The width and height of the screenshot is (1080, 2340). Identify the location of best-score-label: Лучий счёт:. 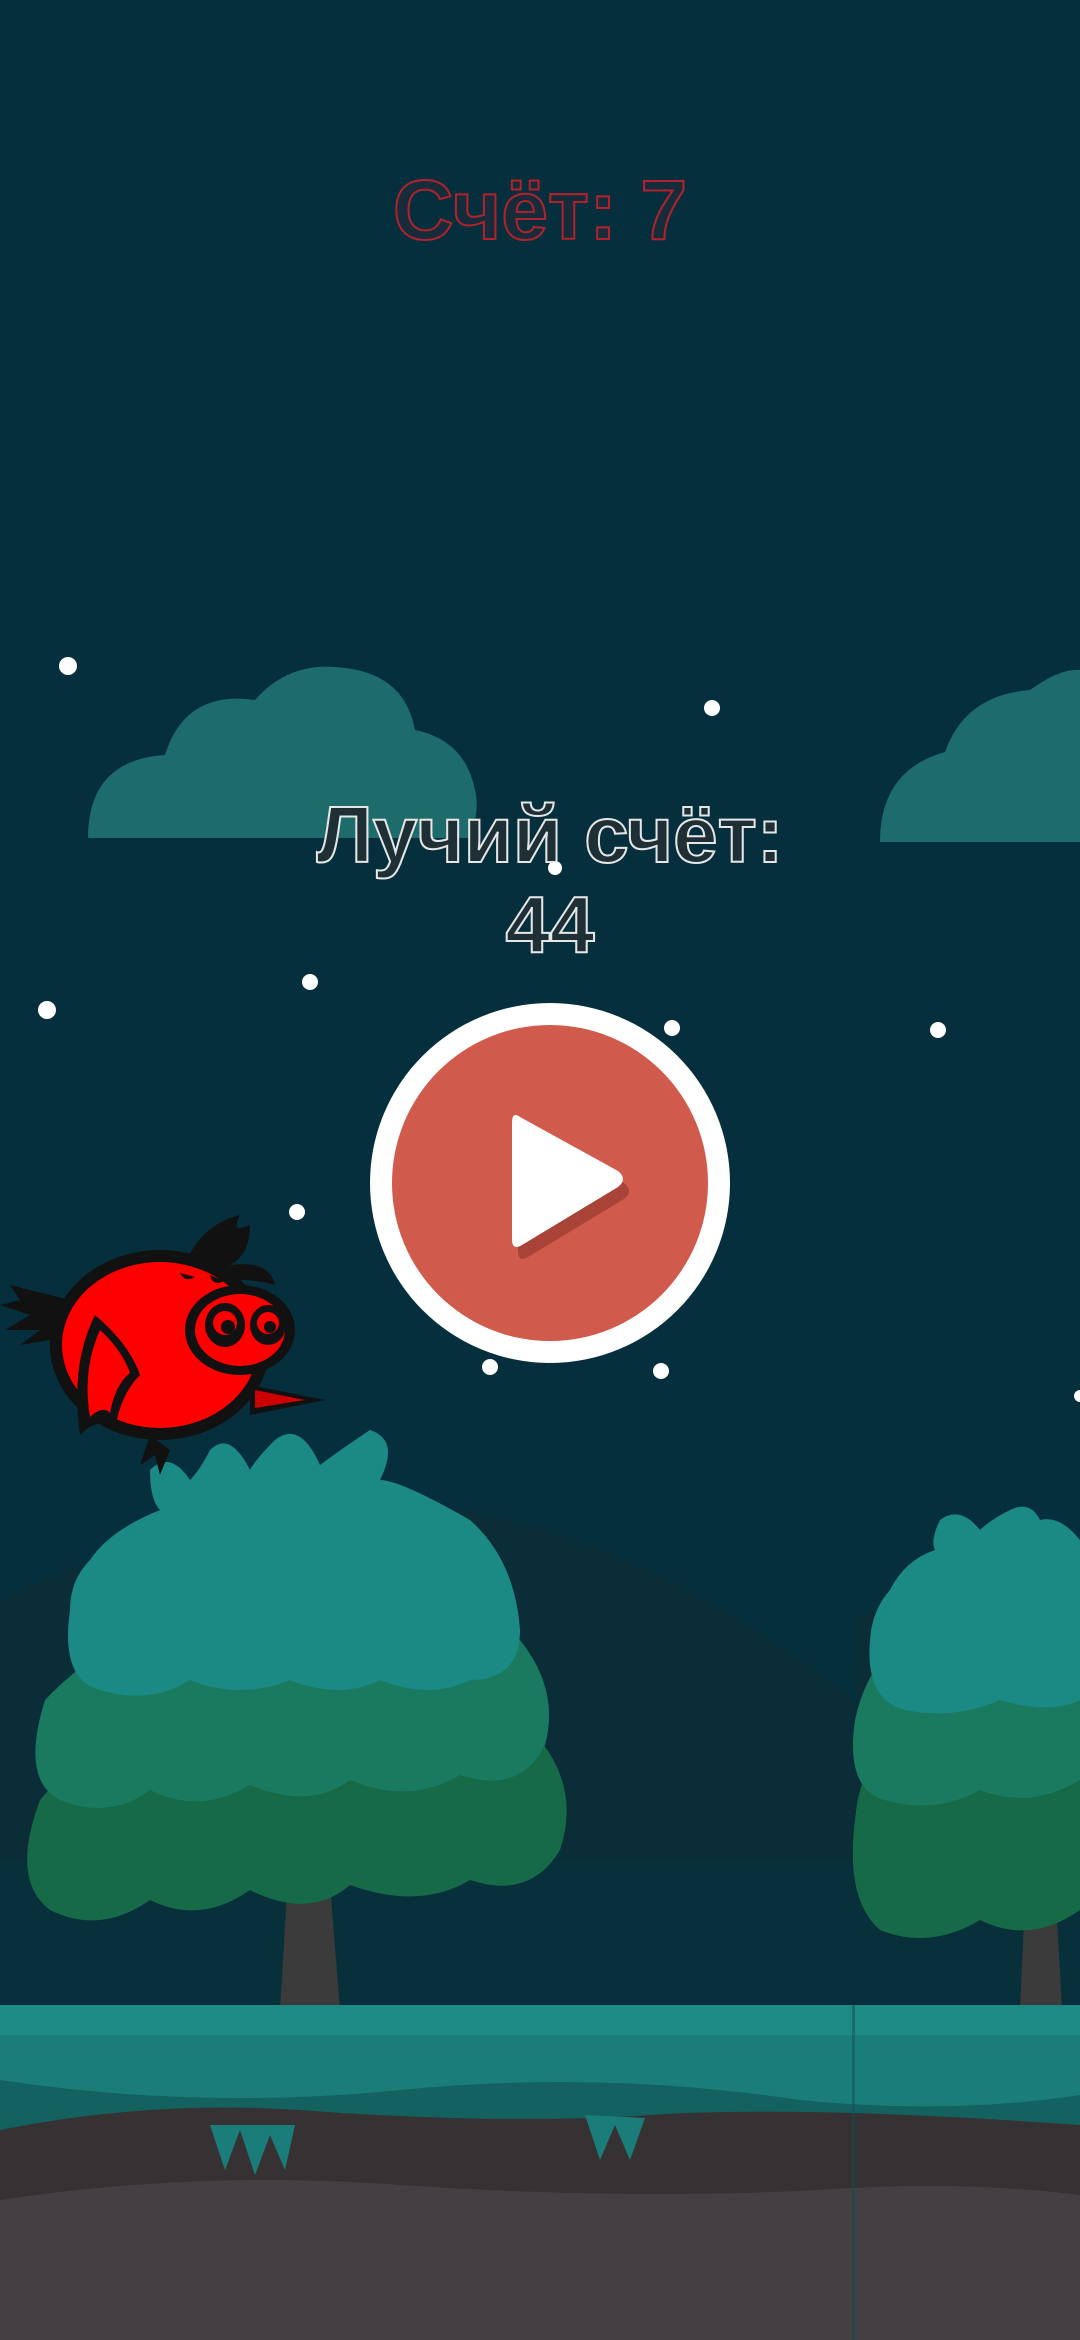
(550, 834).